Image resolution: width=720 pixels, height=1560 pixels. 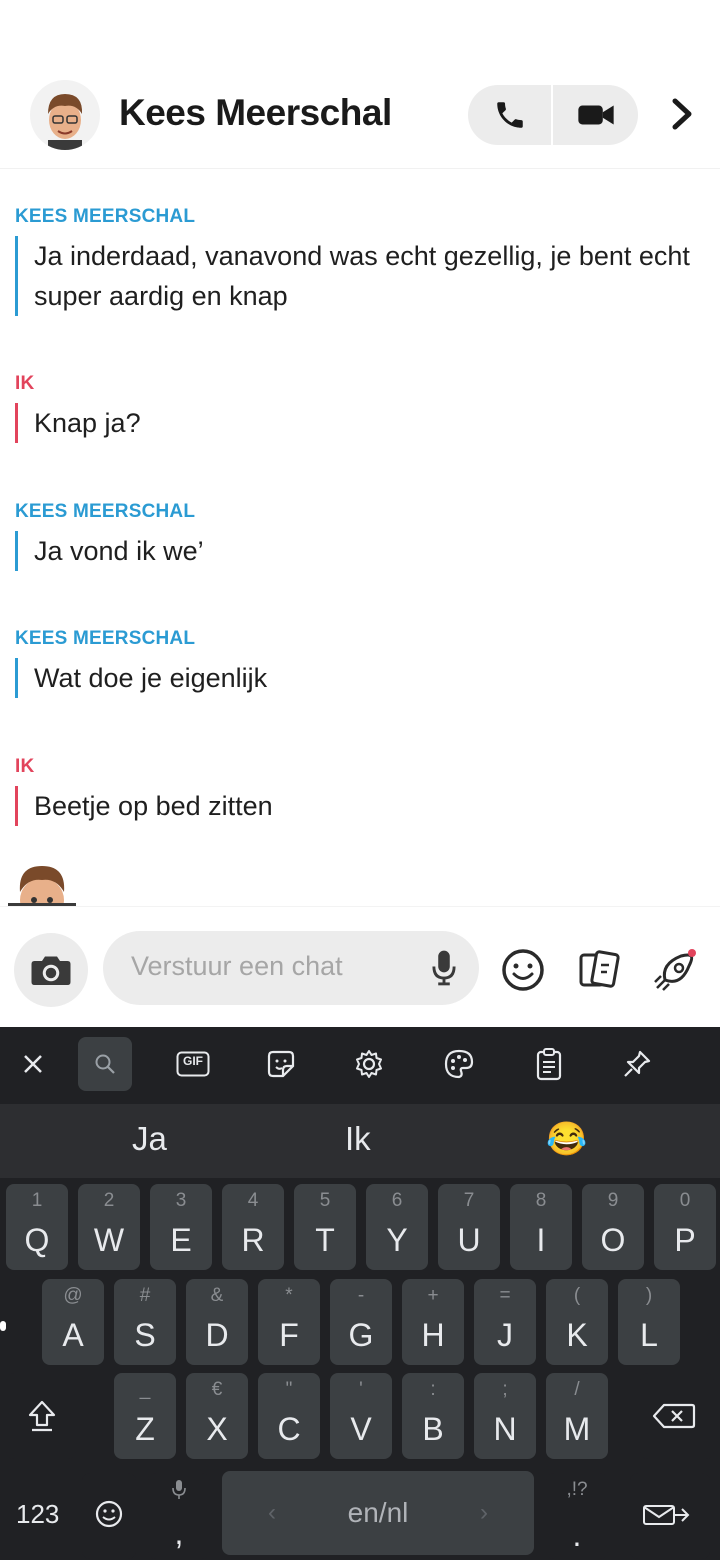 I want to click on key-letter: R, so click(x=253, y=1240).